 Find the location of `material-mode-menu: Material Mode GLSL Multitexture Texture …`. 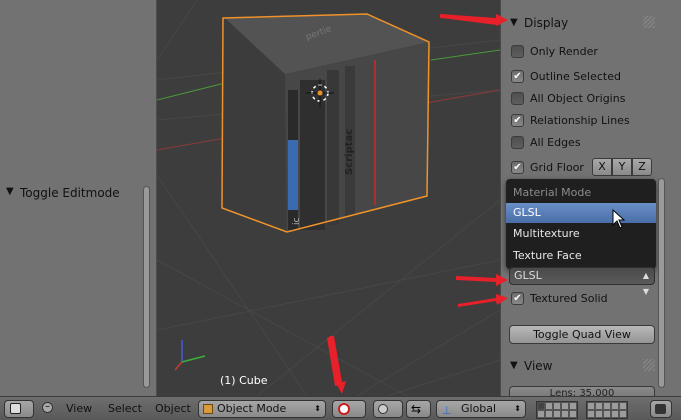

material-mode-menu: Material Mode GLSL Multitexture Texture … is located at coordinates (581, 224).